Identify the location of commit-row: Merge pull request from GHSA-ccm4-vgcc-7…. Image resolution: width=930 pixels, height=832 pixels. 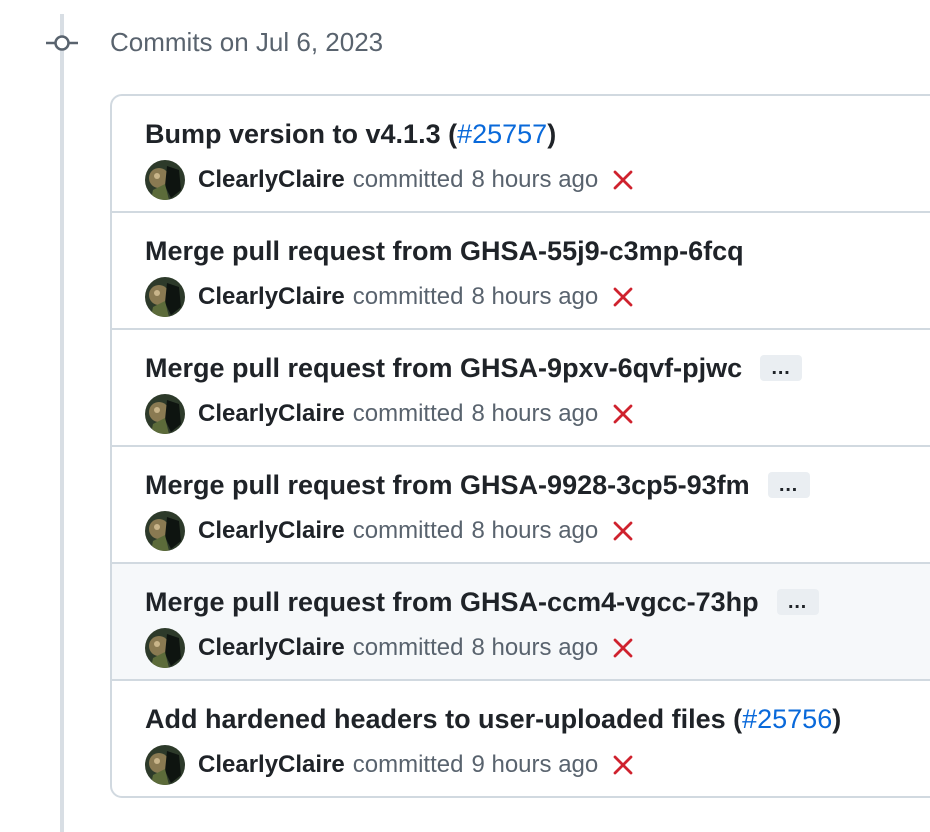
(521, 622).